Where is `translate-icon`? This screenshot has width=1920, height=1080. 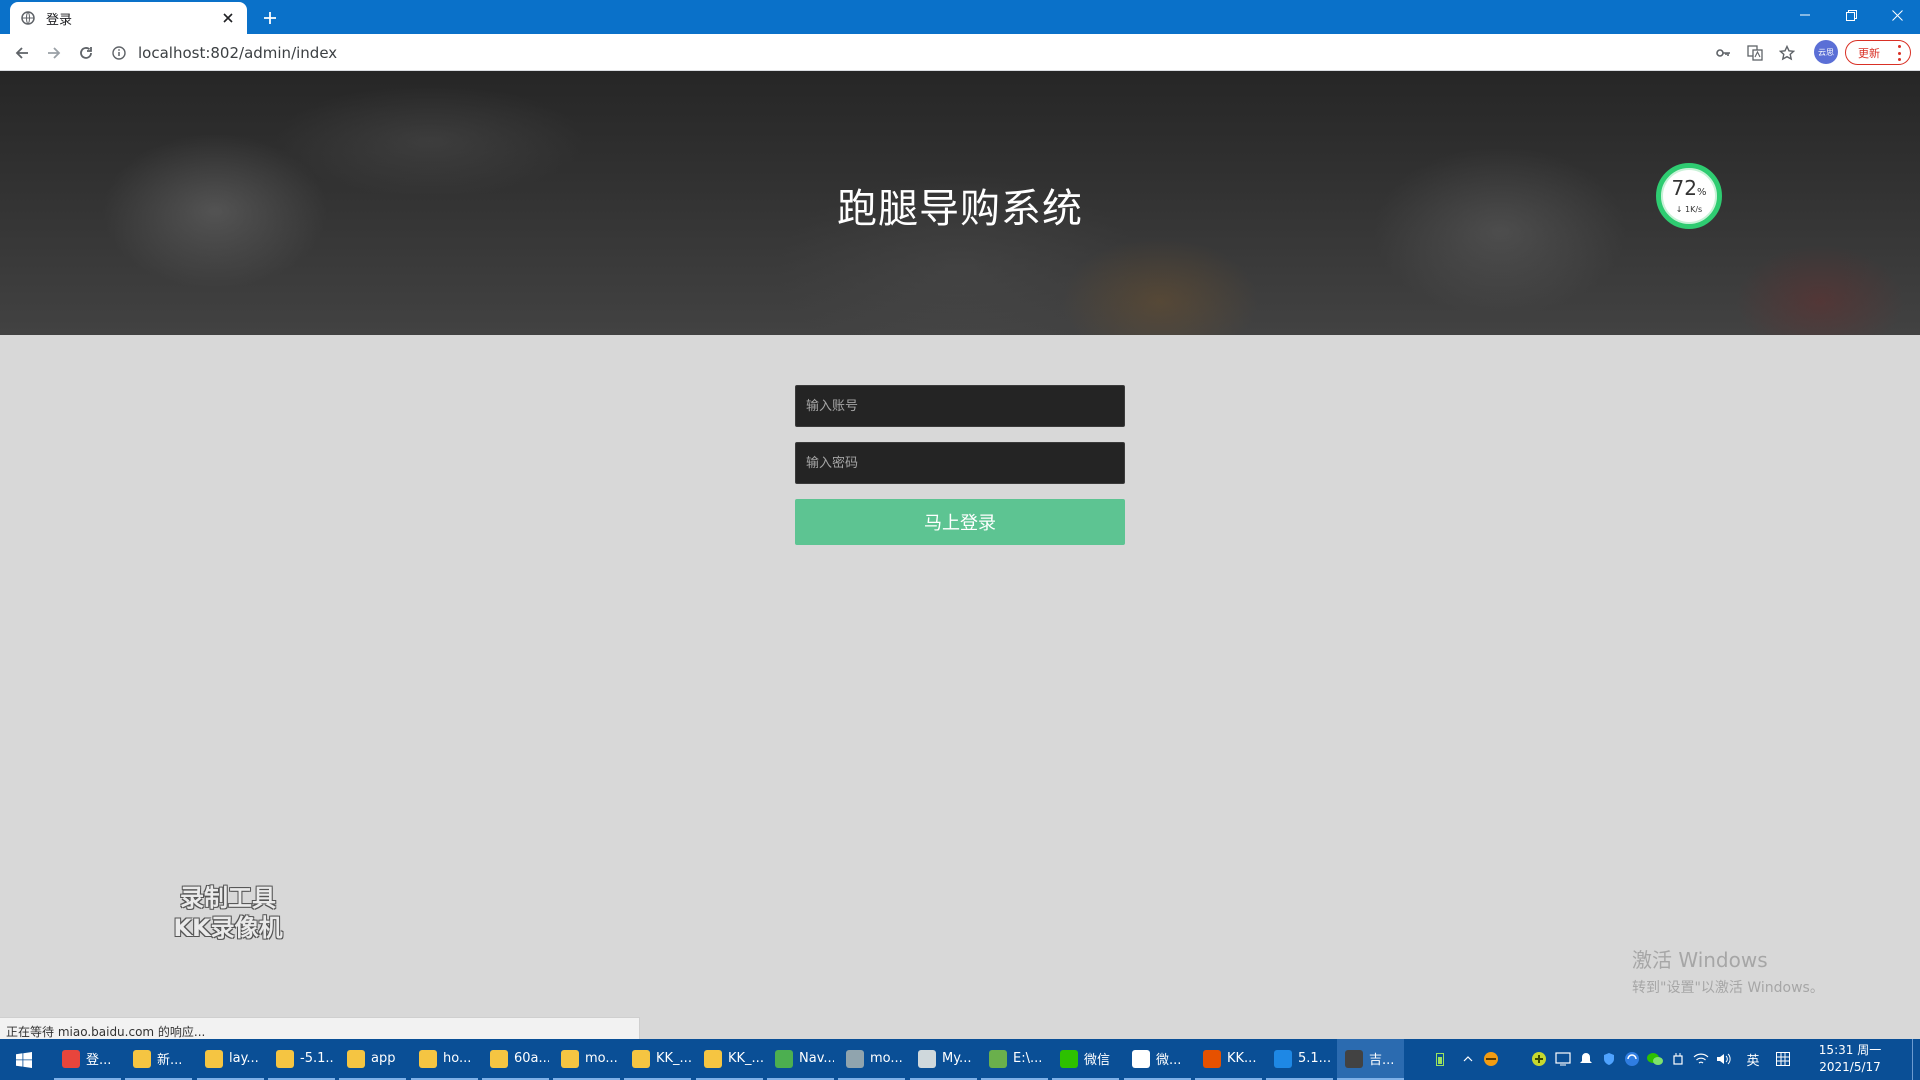
translate-icon is located at coordinates (1755, 53).